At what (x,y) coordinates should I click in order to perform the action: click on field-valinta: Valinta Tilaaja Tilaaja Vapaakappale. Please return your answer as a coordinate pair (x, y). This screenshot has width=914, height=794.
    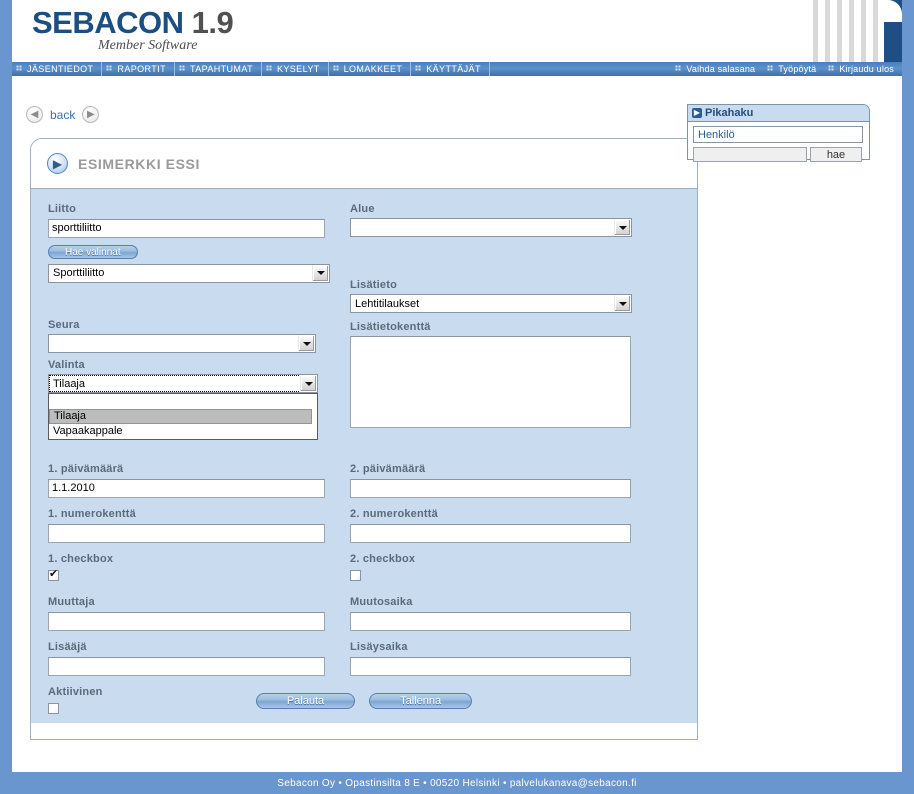
    Looking at the image, I should click on (183, 399).